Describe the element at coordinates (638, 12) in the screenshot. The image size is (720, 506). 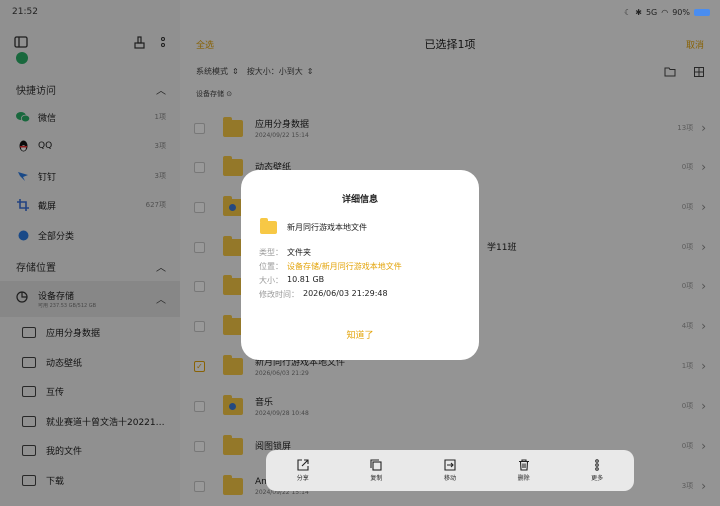
I see `bluetooth-icon: ✱` at that location.